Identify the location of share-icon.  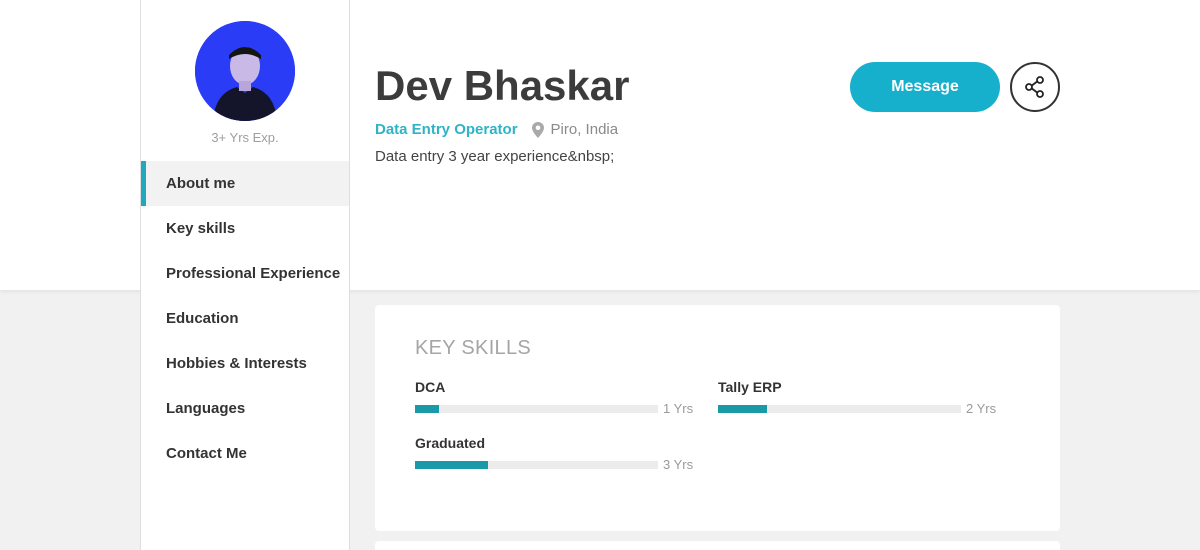
(1034, 87).